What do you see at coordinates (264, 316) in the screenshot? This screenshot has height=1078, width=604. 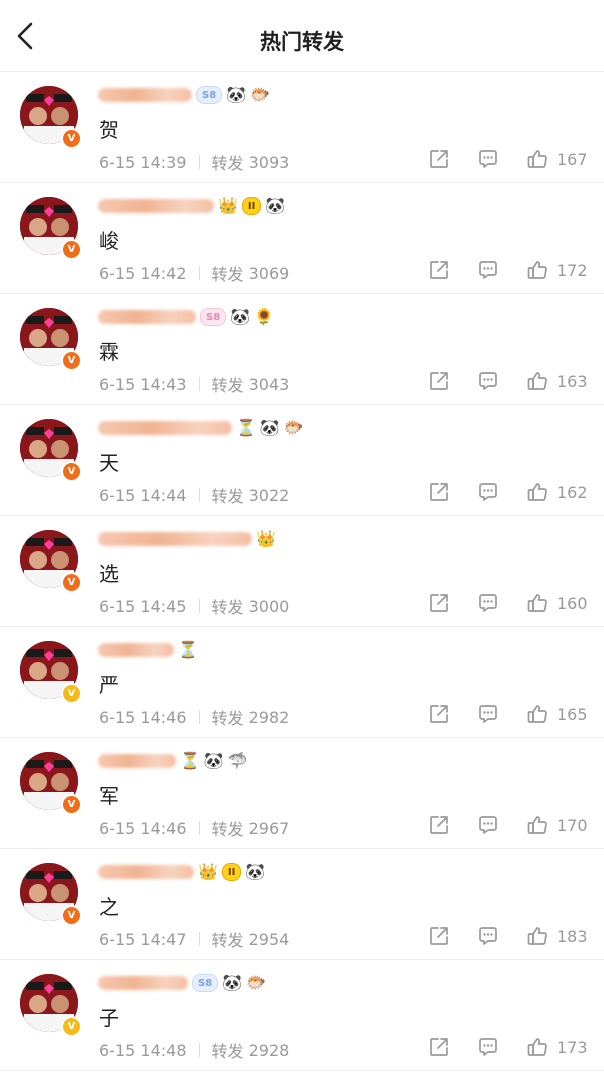 I see `sunflower-icon: 🌻` at bounding box center [264, 316].